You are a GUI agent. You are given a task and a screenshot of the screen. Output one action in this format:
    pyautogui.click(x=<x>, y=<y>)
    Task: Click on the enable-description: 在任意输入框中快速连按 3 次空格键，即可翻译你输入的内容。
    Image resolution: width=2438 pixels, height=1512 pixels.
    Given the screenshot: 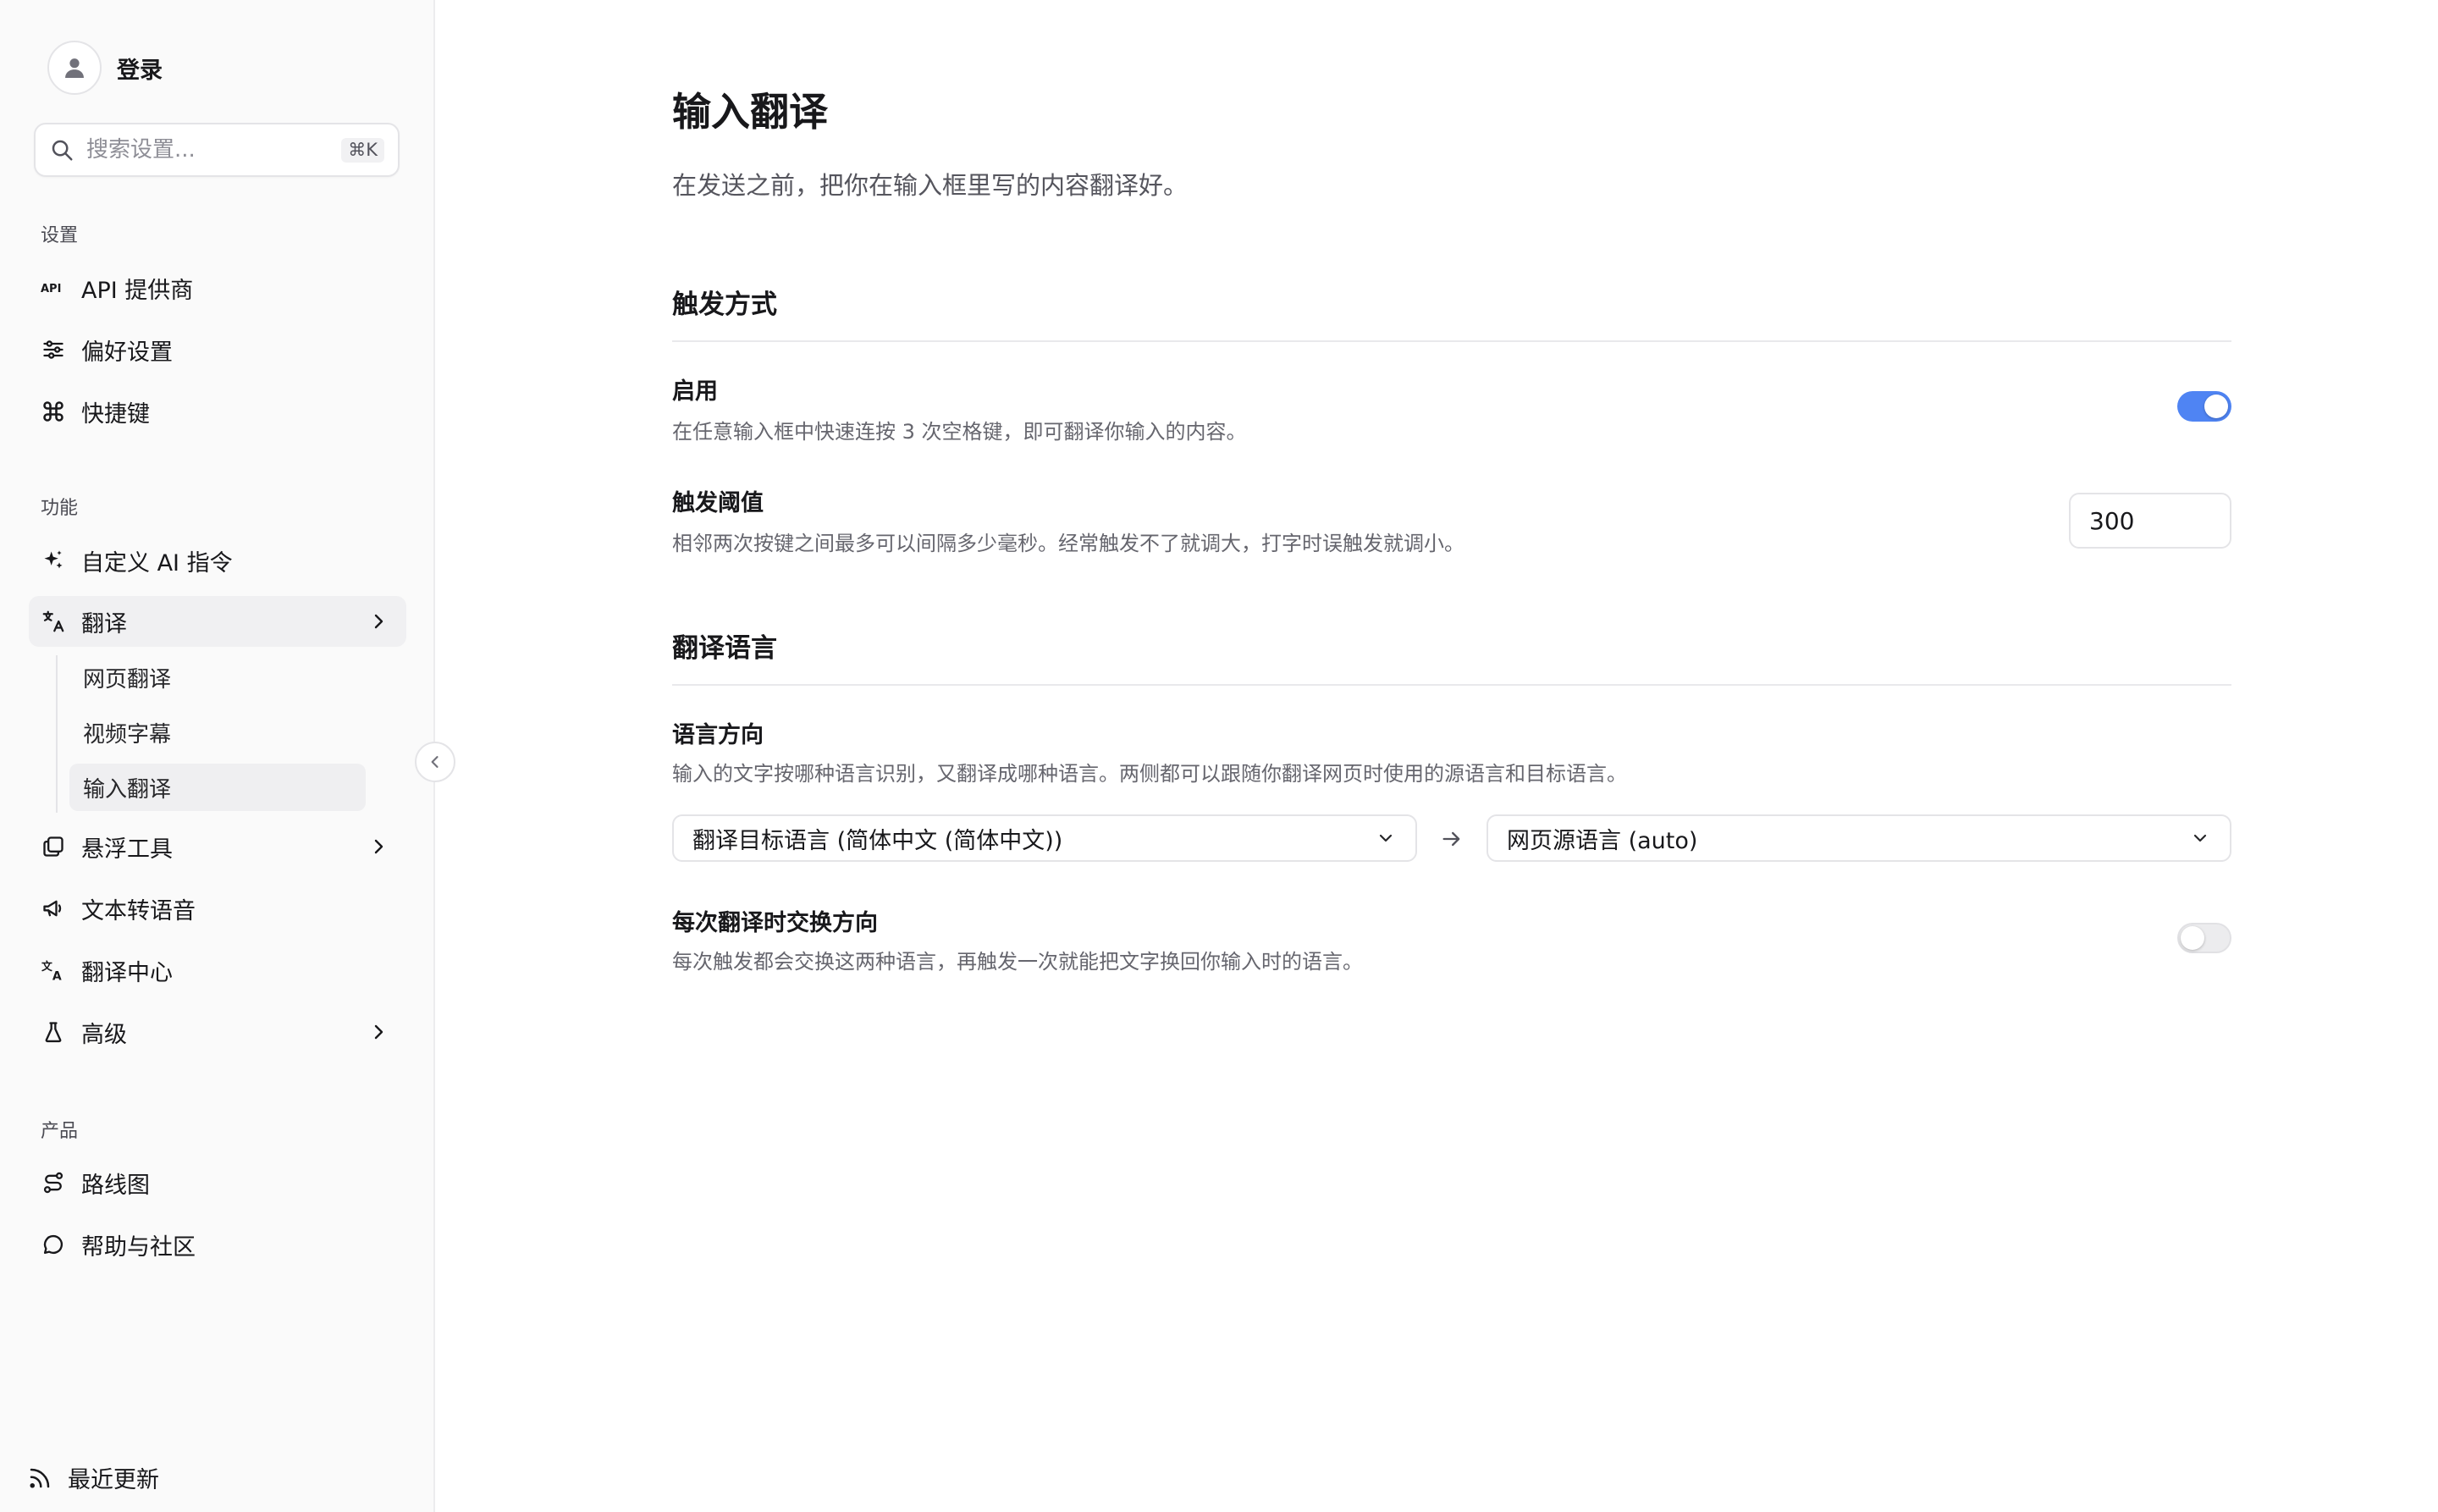 What is the action you would take?
    pyautogui.click(x=959, y=432)
    